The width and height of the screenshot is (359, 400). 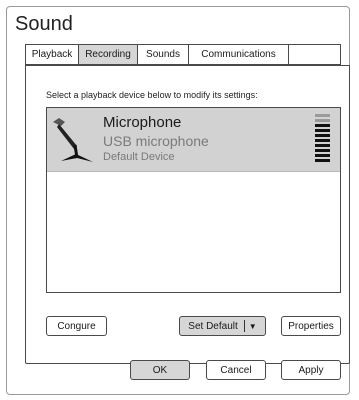 I want to click on device-row-microphone: Microphone USB microphone Default Device, so click(x=193, y=140).